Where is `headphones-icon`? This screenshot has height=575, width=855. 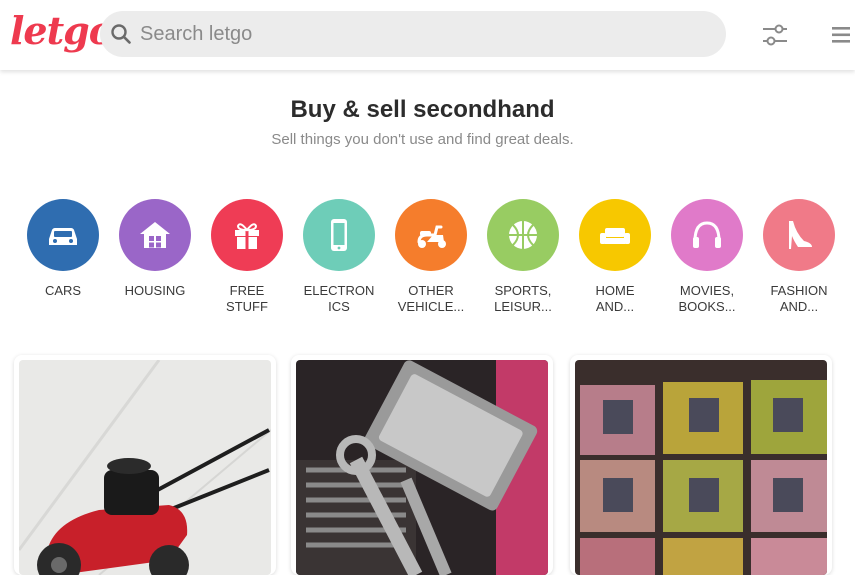
headphones-icon is located at coordinates (707, 234).